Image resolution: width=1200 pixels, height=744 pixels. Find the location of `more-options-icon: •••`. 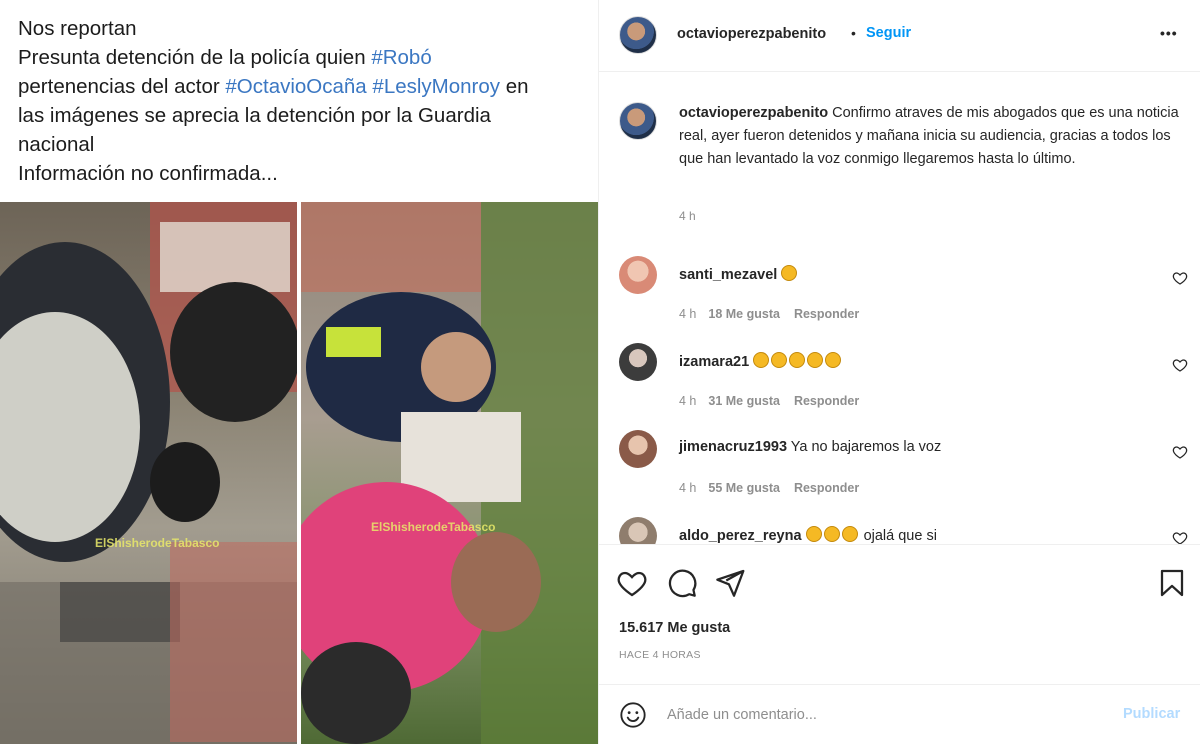

more-options-icon: ••• is located at coordinates (1169, 33).